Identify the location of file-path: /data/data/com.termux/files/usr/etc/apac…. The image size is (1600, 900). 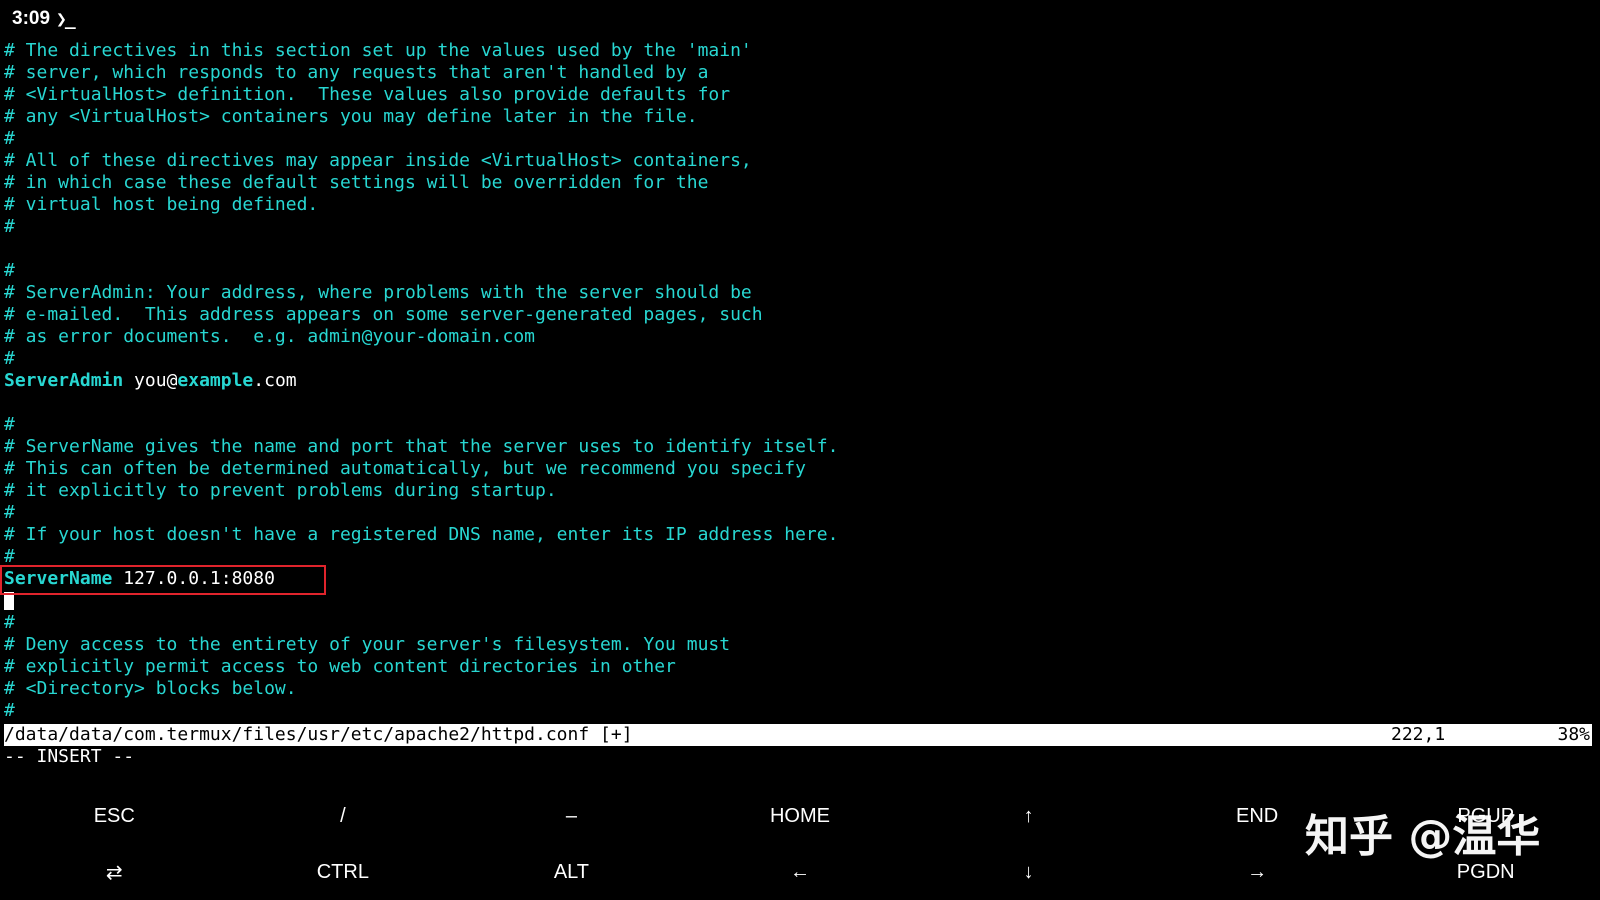
(318, 734).